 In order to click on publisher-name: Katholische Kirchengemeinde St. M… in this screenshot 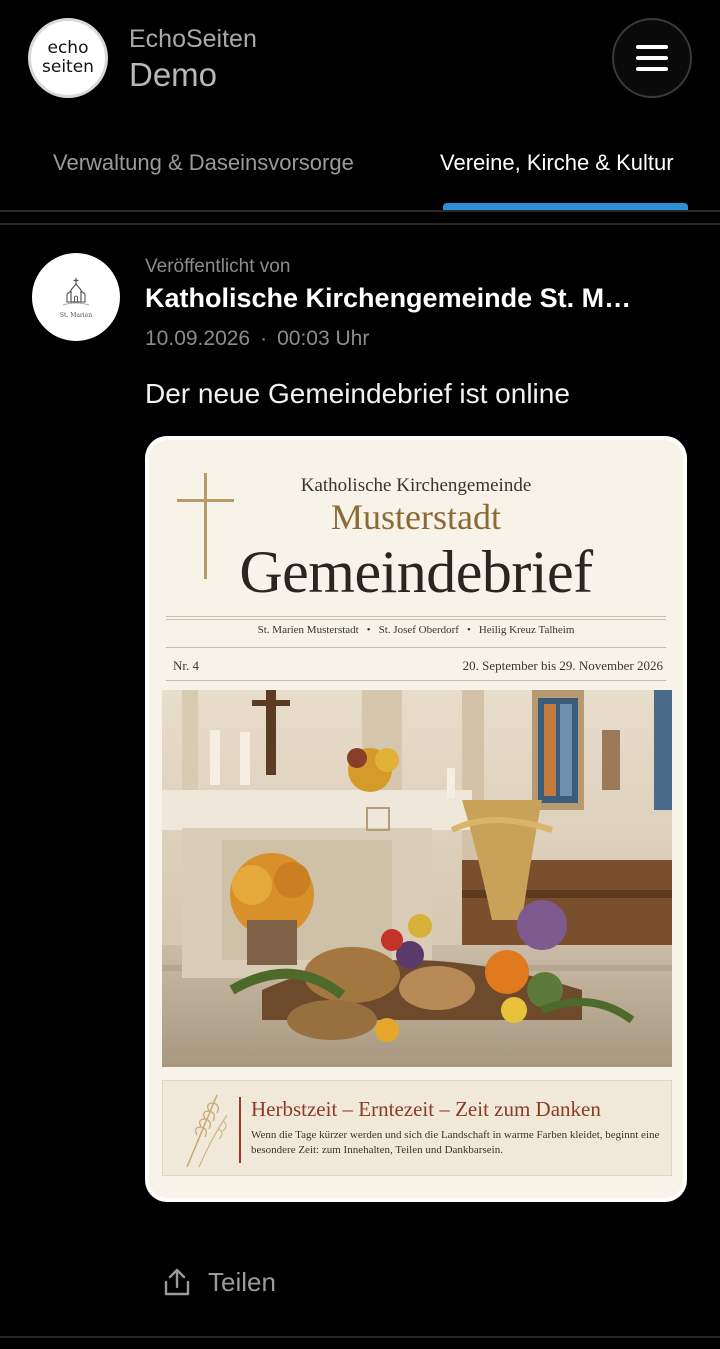, I will do `click(388, 298)`.